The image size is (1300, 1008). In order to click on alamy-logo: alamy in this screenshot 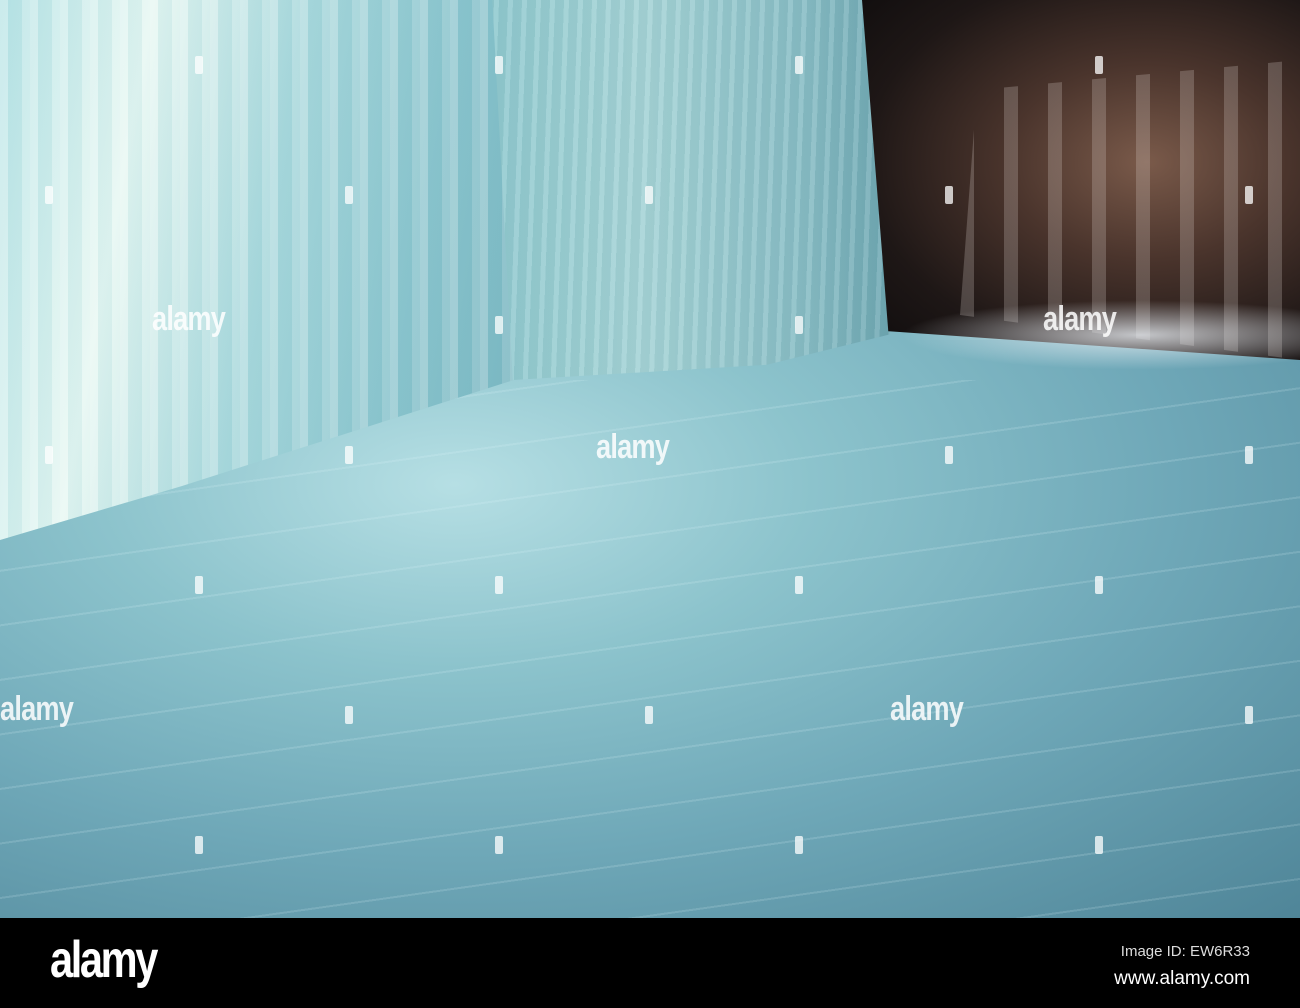, I will do `click(104, 960)`.